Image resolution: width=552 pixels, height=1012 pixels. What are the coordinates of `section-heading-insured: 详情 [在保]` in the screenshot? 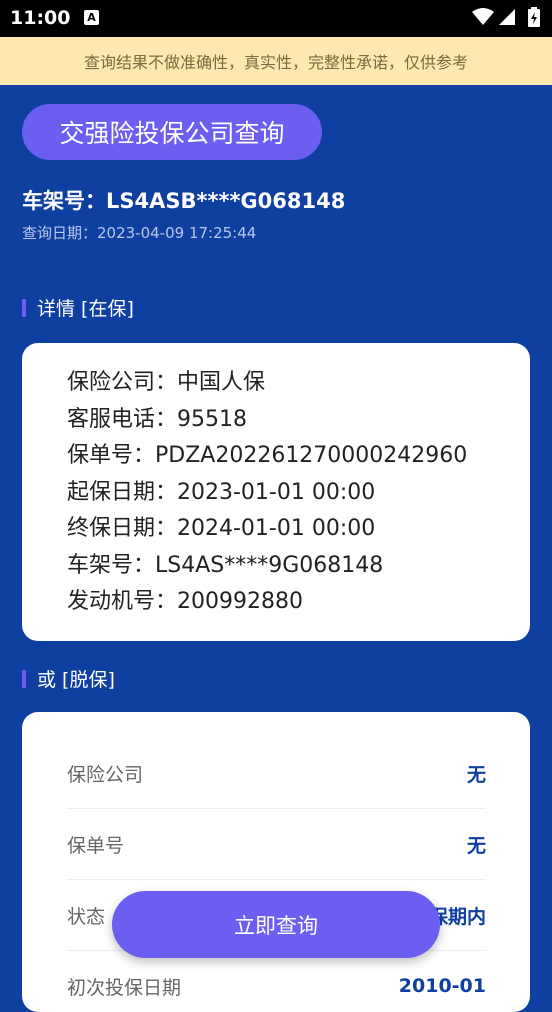 It's located at (78, 307).